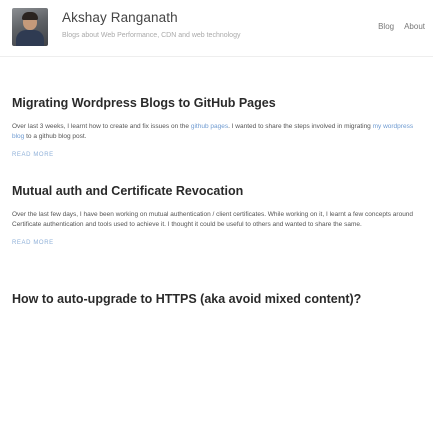 This screenshot has height=427, width=433. Describe the element at coordinates (386, 26) in the screenshot. I see `nav-link-blog: Blog` at that location.